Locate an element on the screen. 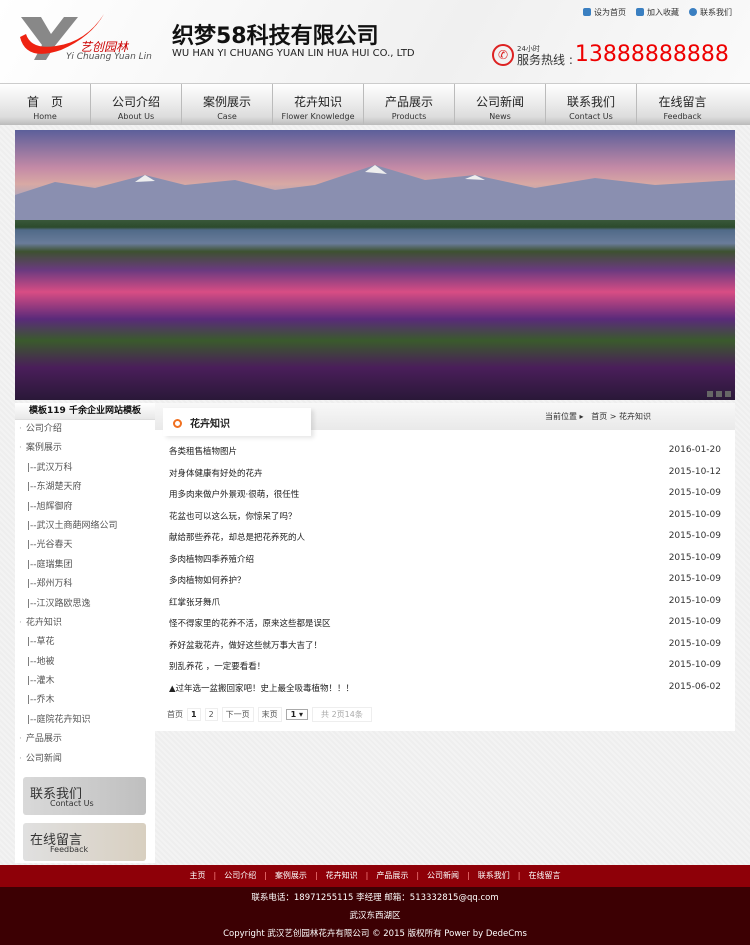 The height and width of the screenshot is (945, 750). section-title: 花卉知识 is located at coordinates (210, 424).